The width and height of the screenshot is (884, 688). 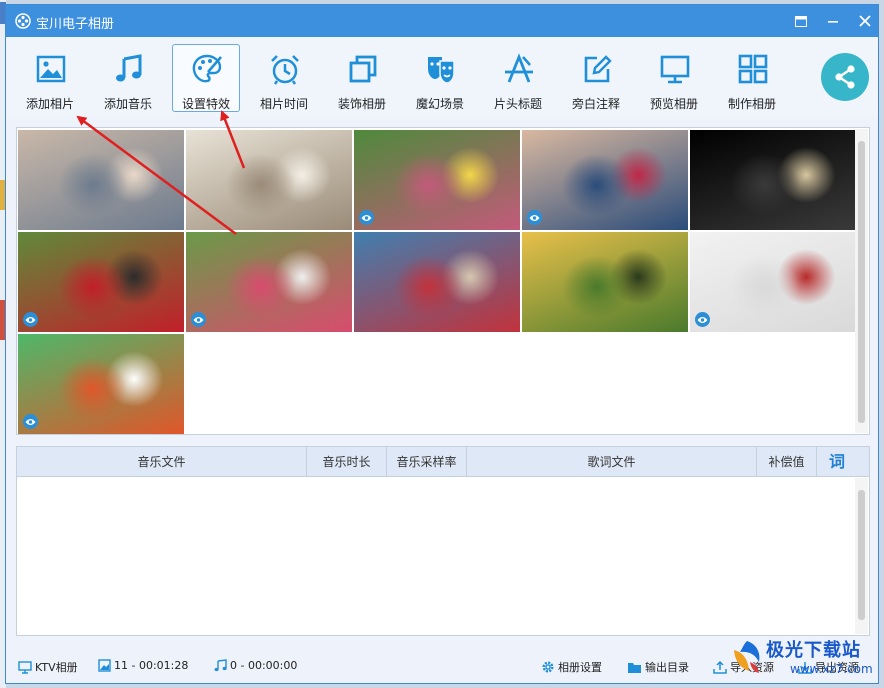 I want to click on watermark-url: www.xz7.com, so click(x=831, y=669).